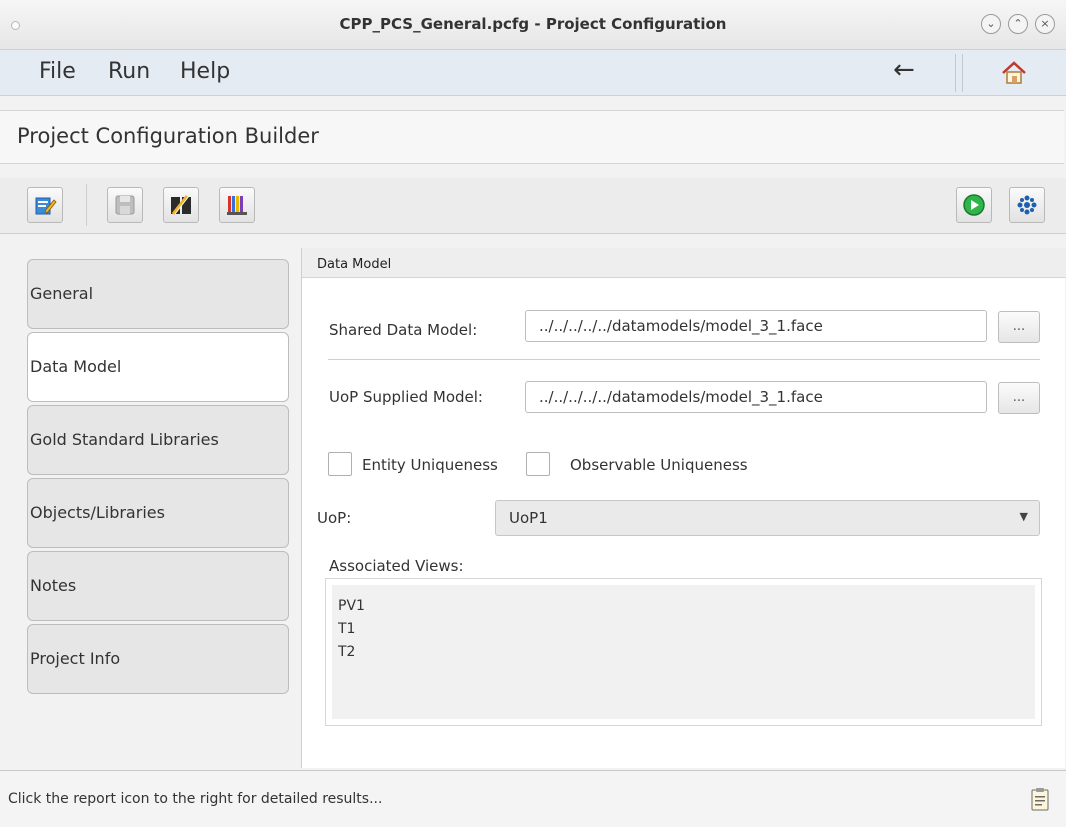 Image resolution: width=1066 pixels, height=827 pixels. Describe the element at coordinates (168, 136) in the screenshot. I see `page-title: Project Configuration Builder` at that location.